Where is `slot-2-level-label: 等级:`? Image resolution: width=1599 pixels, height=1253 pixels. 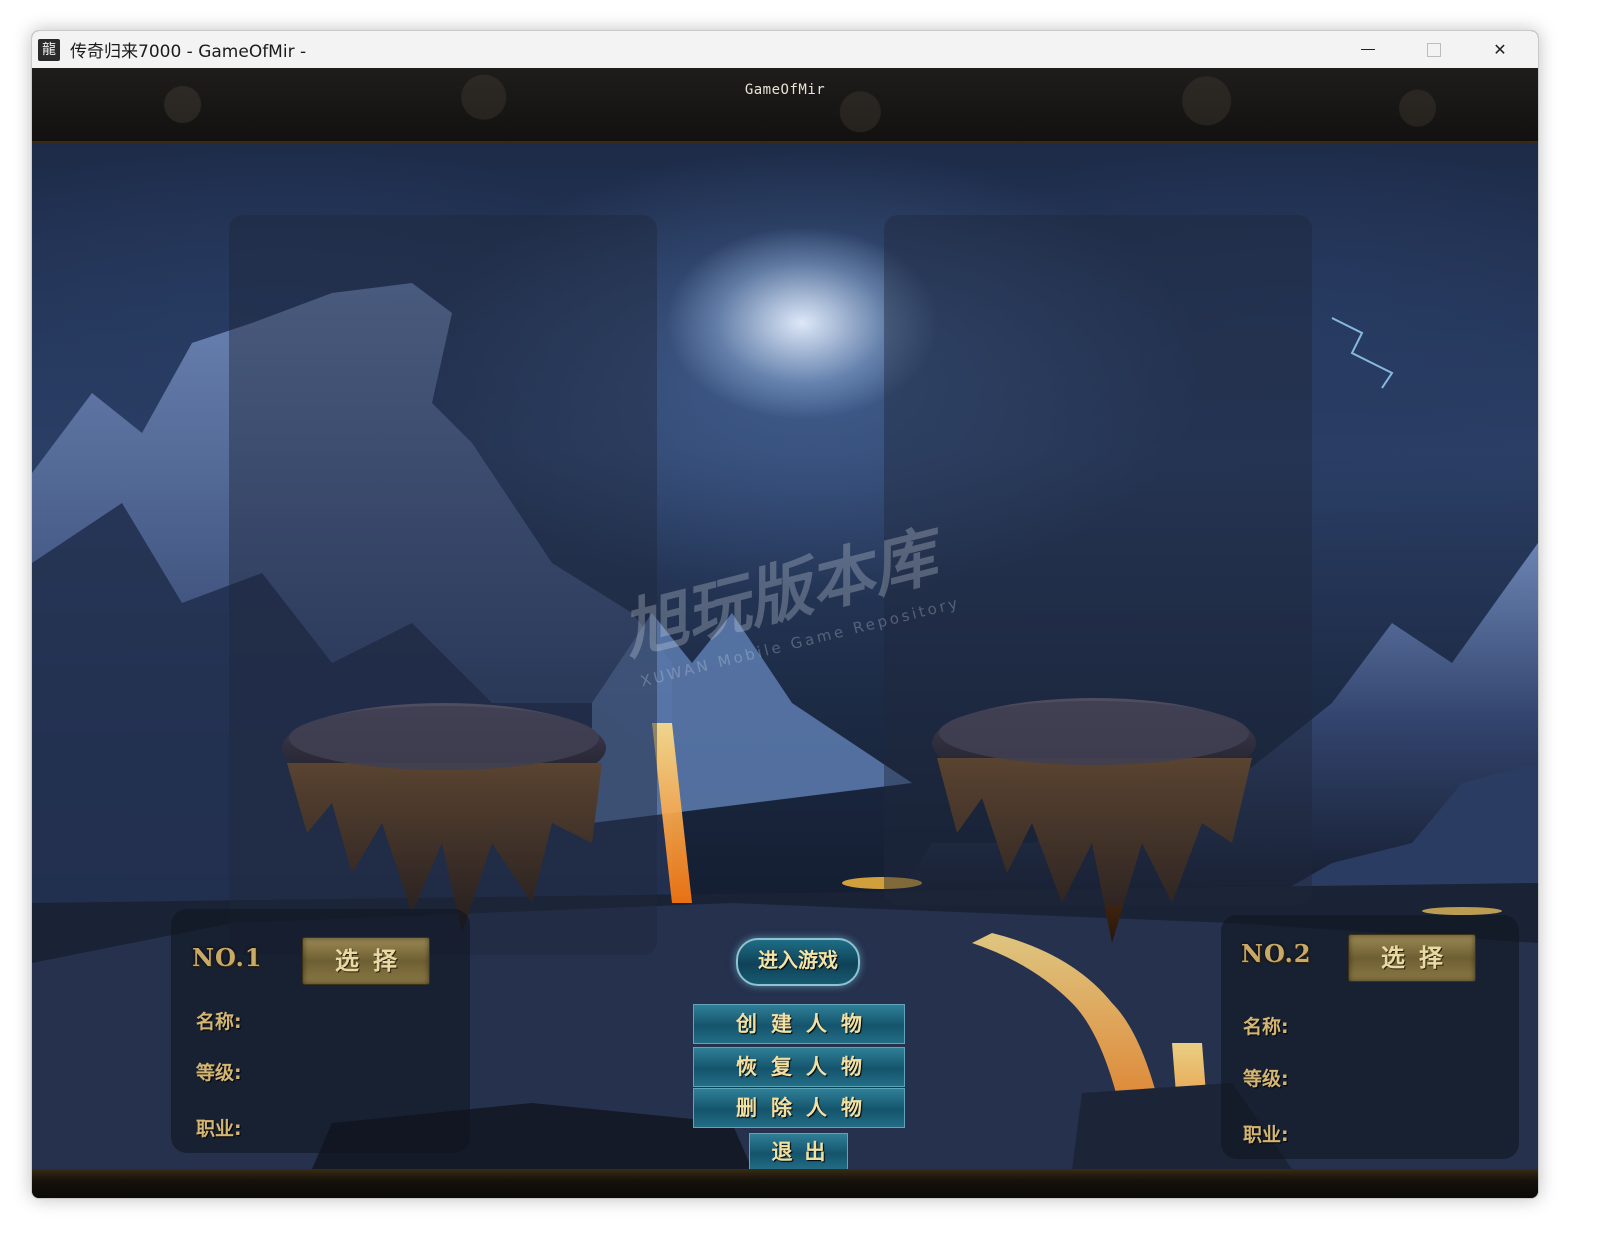
slot-2-level-label: 等级: is located at coordinates (1266, 1079).